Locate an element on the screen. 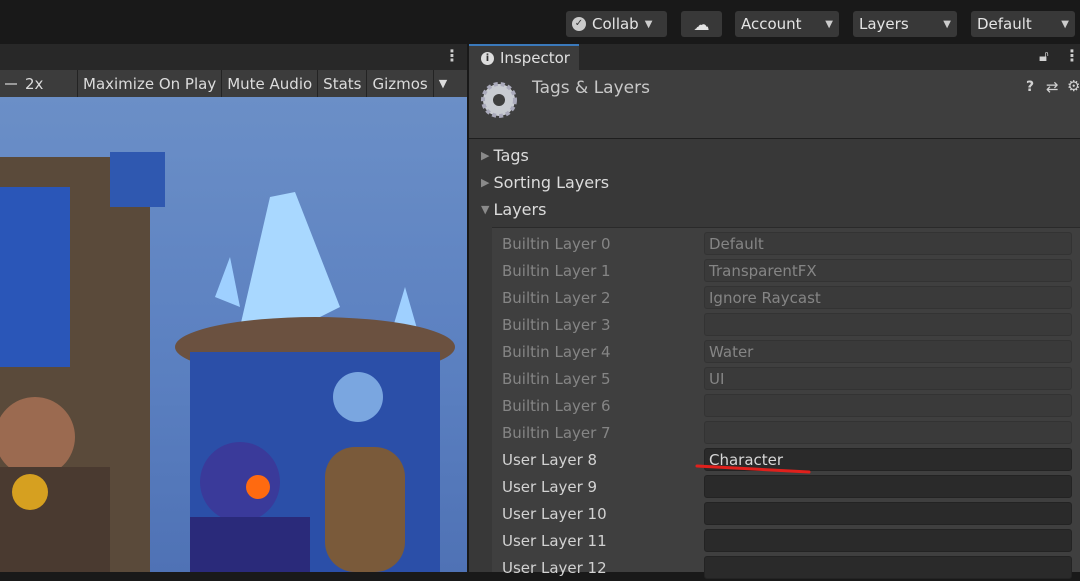  help-icon: ? is located at coordinates (1030, 87).